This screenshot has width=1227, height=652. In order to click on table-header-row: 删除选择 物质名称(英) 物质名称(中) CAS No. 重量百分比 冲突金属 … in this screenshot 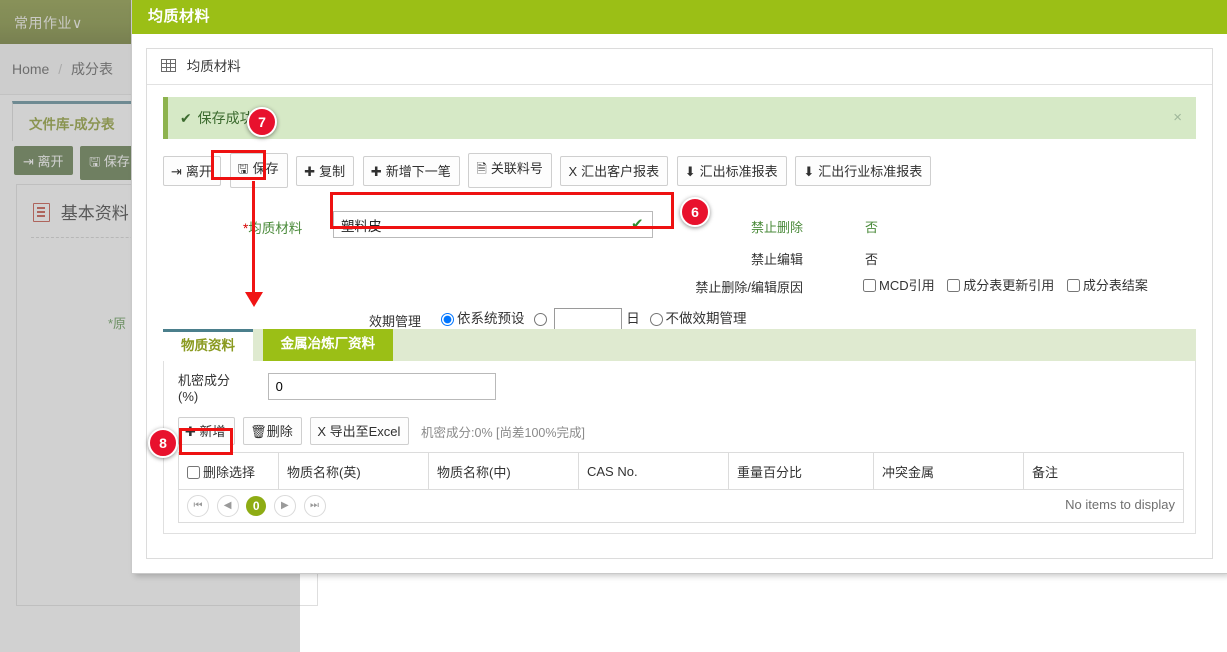, I will do `click(681, 471)`.